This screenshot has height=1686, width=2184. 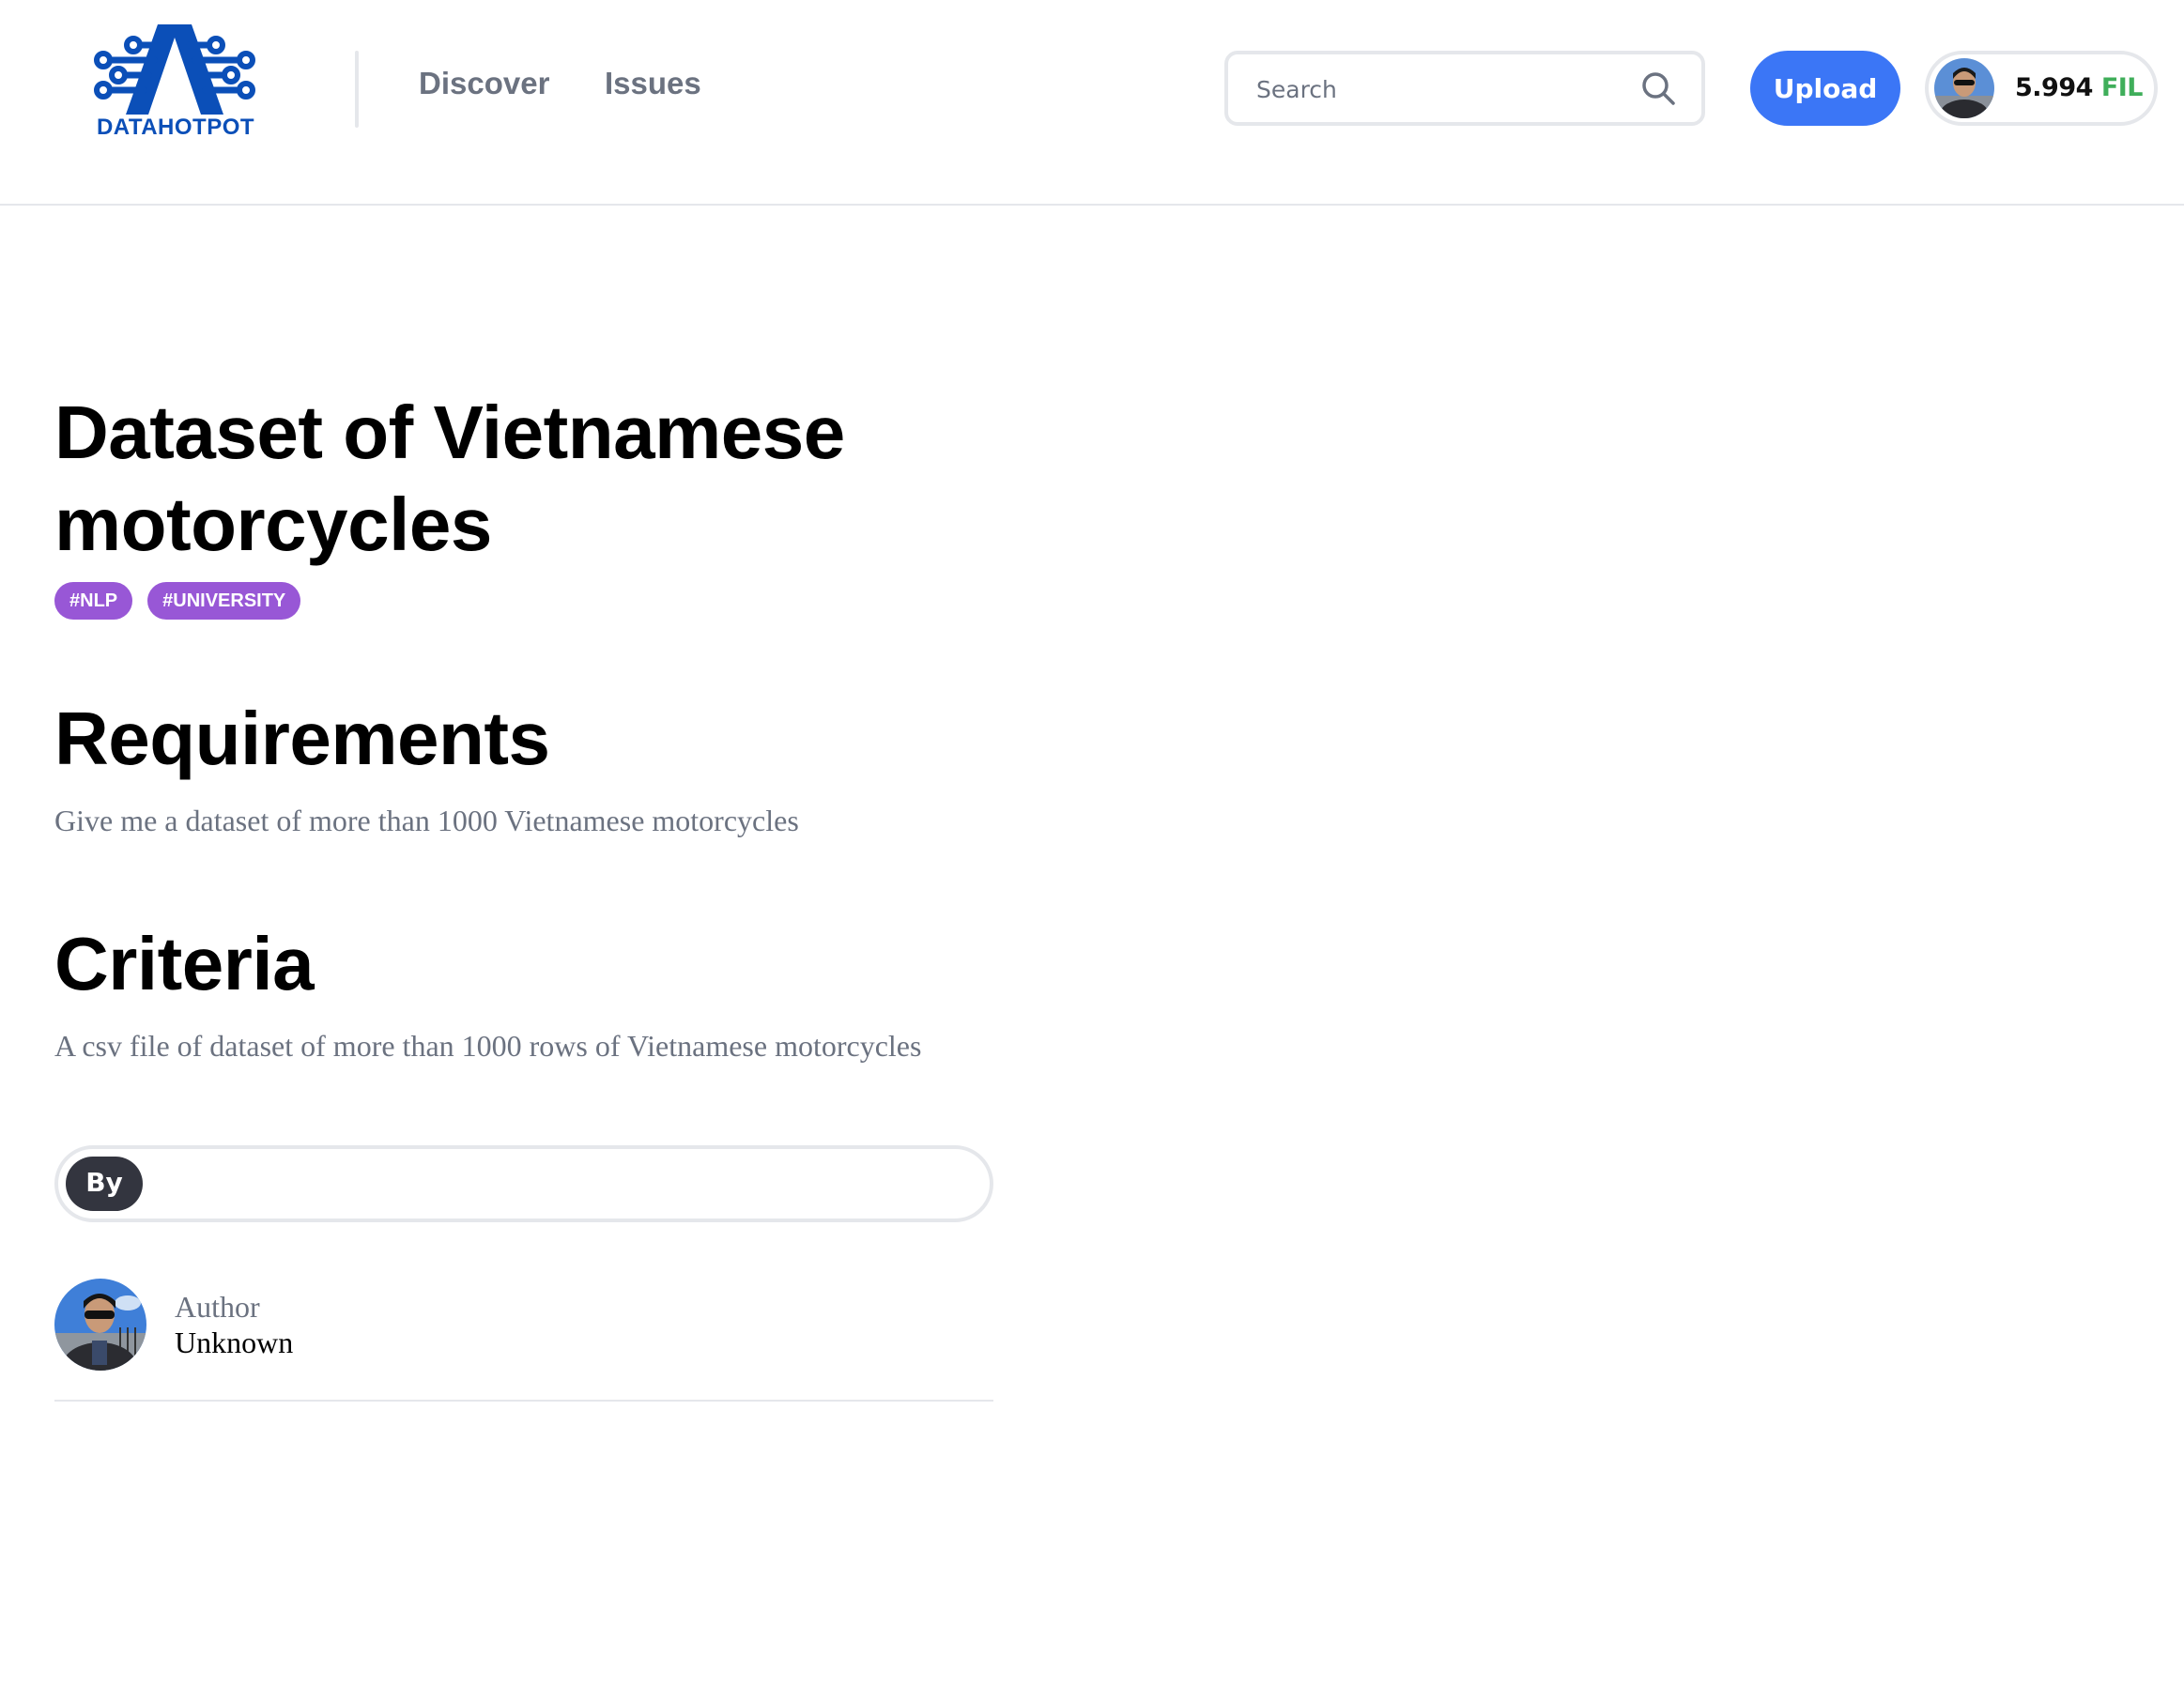 I want to click on issue-title: Dataset of Vietnamese motorcycles, so click(x=449, y=478).